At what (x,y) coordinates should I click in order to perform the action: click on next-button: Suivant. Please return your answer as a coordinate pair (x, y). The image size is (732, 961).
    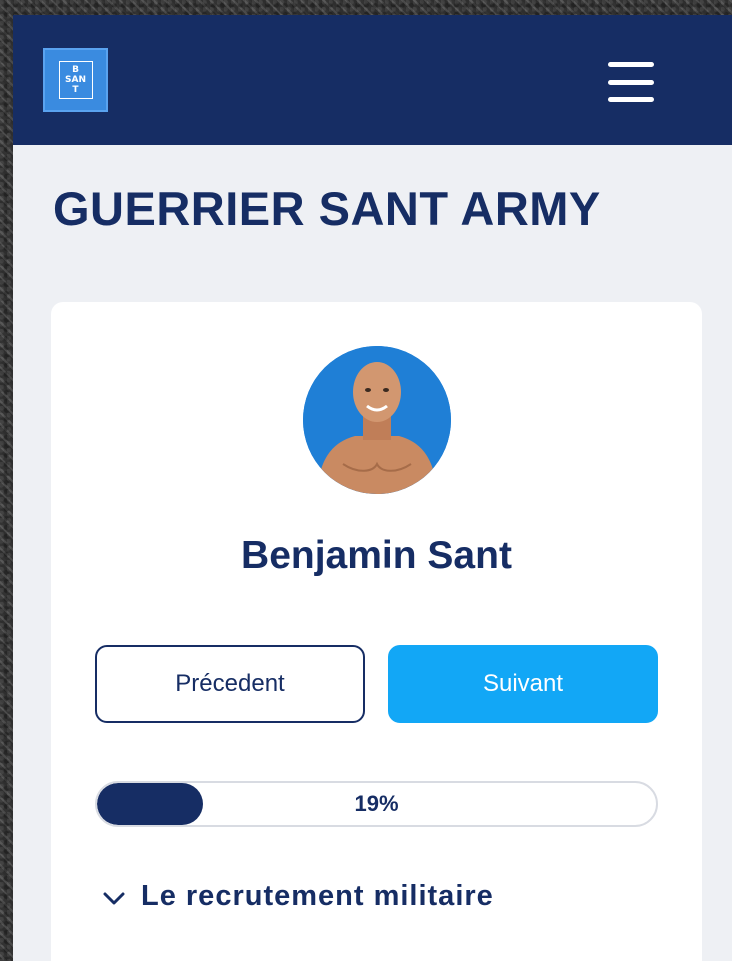
    Looking at the image, I should click on (523, 684).